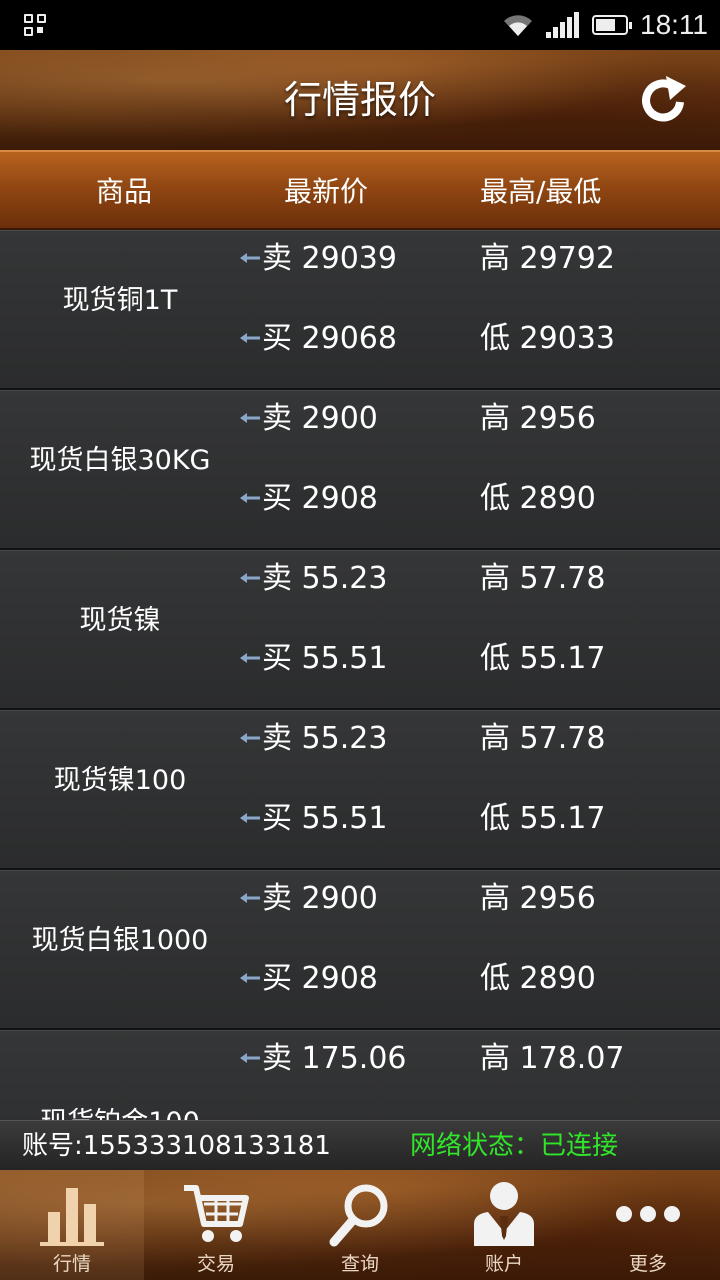 The height and width of the screenshot is (1280, 720). I want to click on quote-row: 现货镍100 卖 55.23 买 55.51 高 57.78 低 55.17, so click(360, 790).